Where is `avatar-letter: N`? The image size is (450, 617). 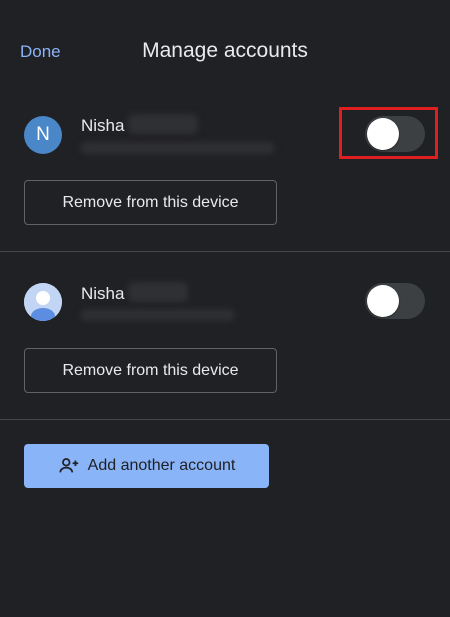
avatar-letter: N is located at coordinates (43, 134).